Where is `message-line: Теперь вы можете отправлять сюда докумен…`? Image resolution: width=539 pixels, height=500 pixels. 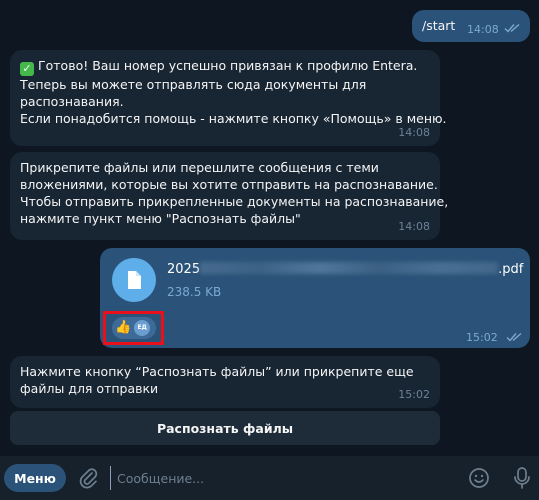 message-line: Теперь вы можете отправлять сюда докумен… is located at coordinates (193, 84).